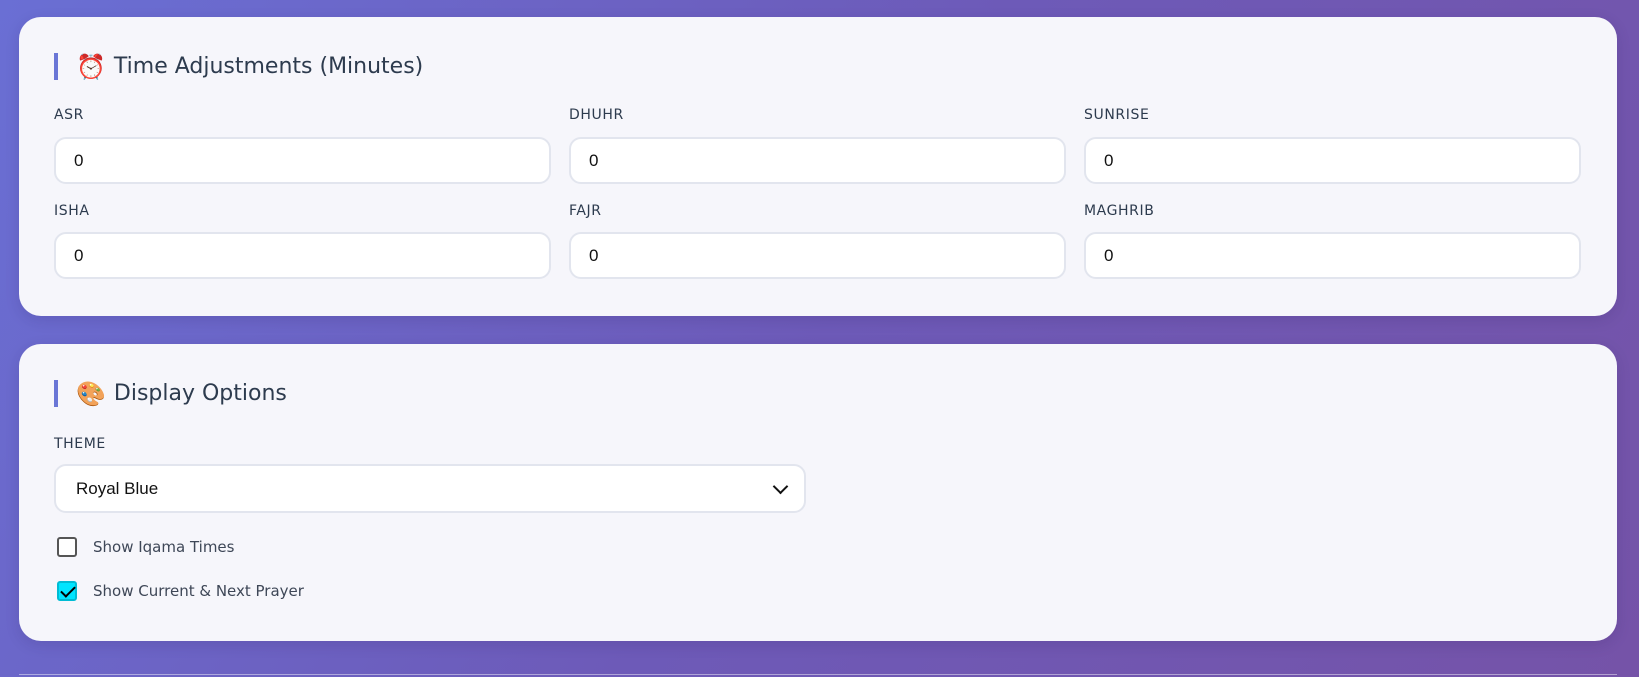 Image resolution: width=1639 pixels, height=677 pixels. I want to click on fajr-label: FAJR, so click(585, 211).